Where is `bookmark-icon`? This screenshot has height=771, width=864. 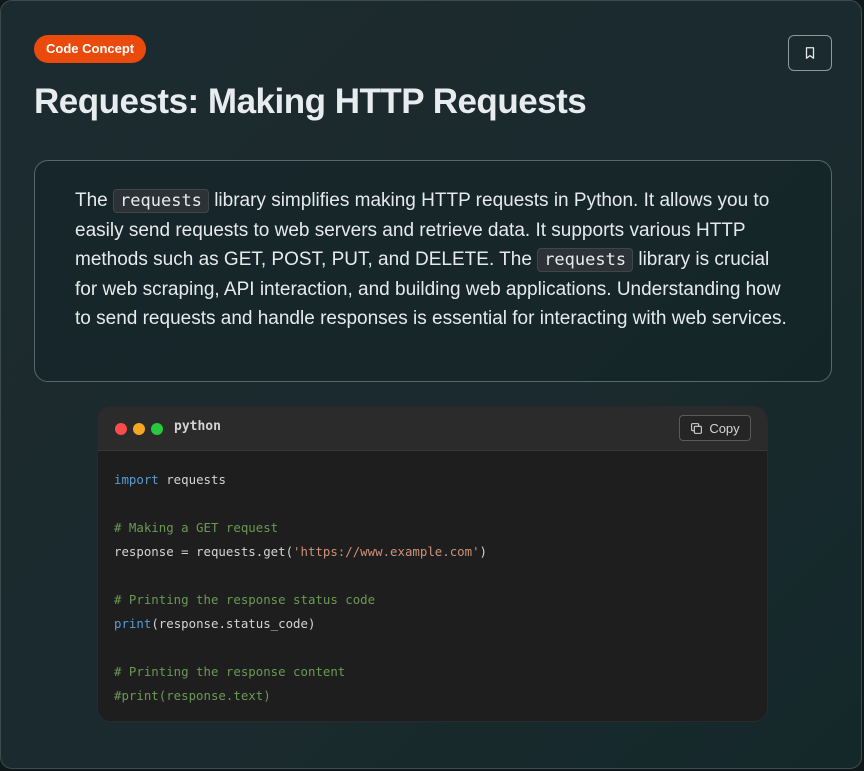
bookmark-icon is located at coordinates (810, 53).